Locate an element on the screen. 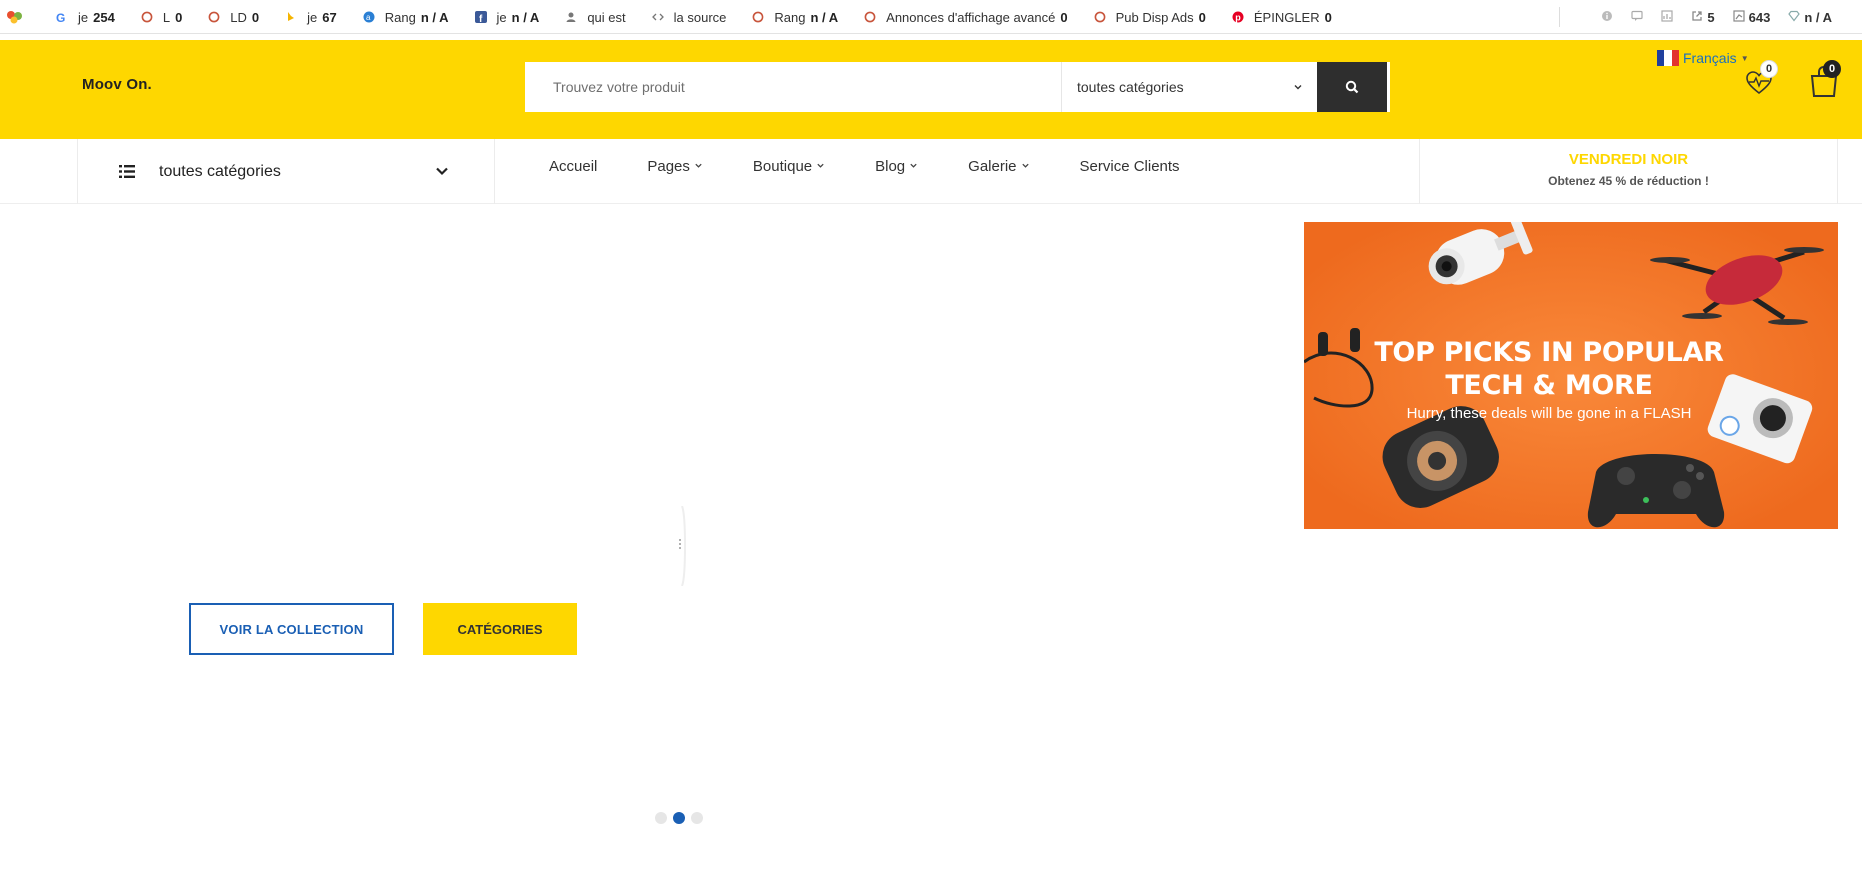 The width and height of the screenshot is (1862, 874). pinterest-icon: p is located at coordinates (1238, 17).